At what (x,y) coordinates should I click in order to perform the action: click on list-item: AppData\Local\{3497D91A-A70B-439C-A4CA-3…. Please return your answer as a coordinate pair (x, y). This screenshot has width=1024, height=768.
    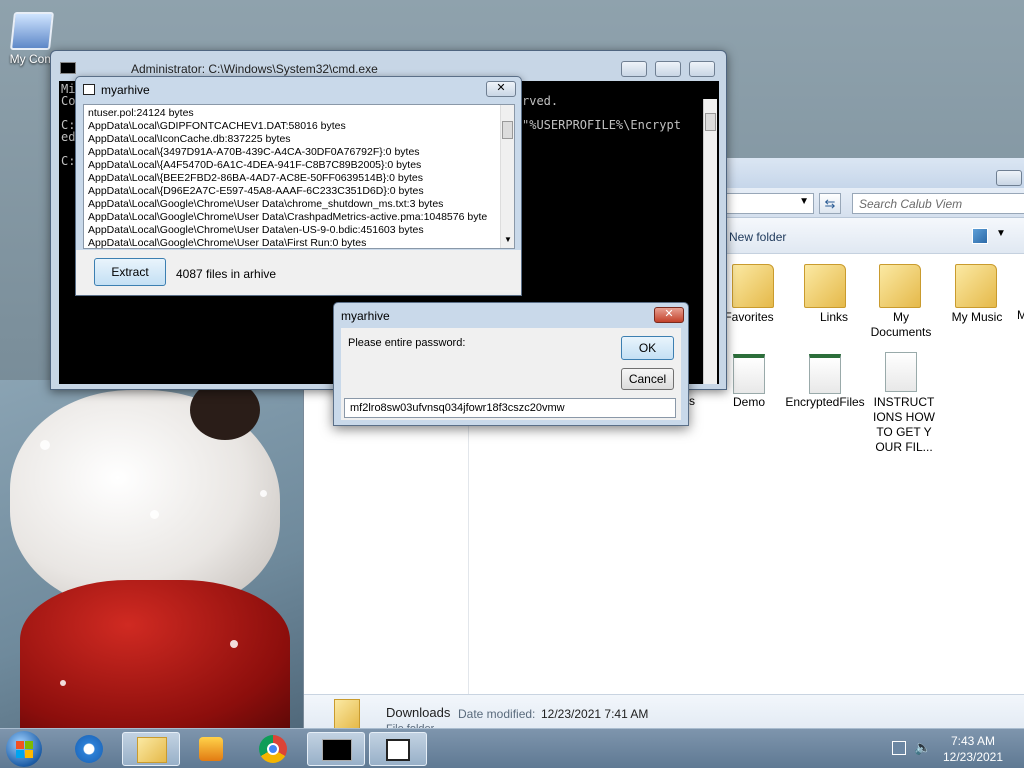
    Looking at the image, I should click on (254, 152).